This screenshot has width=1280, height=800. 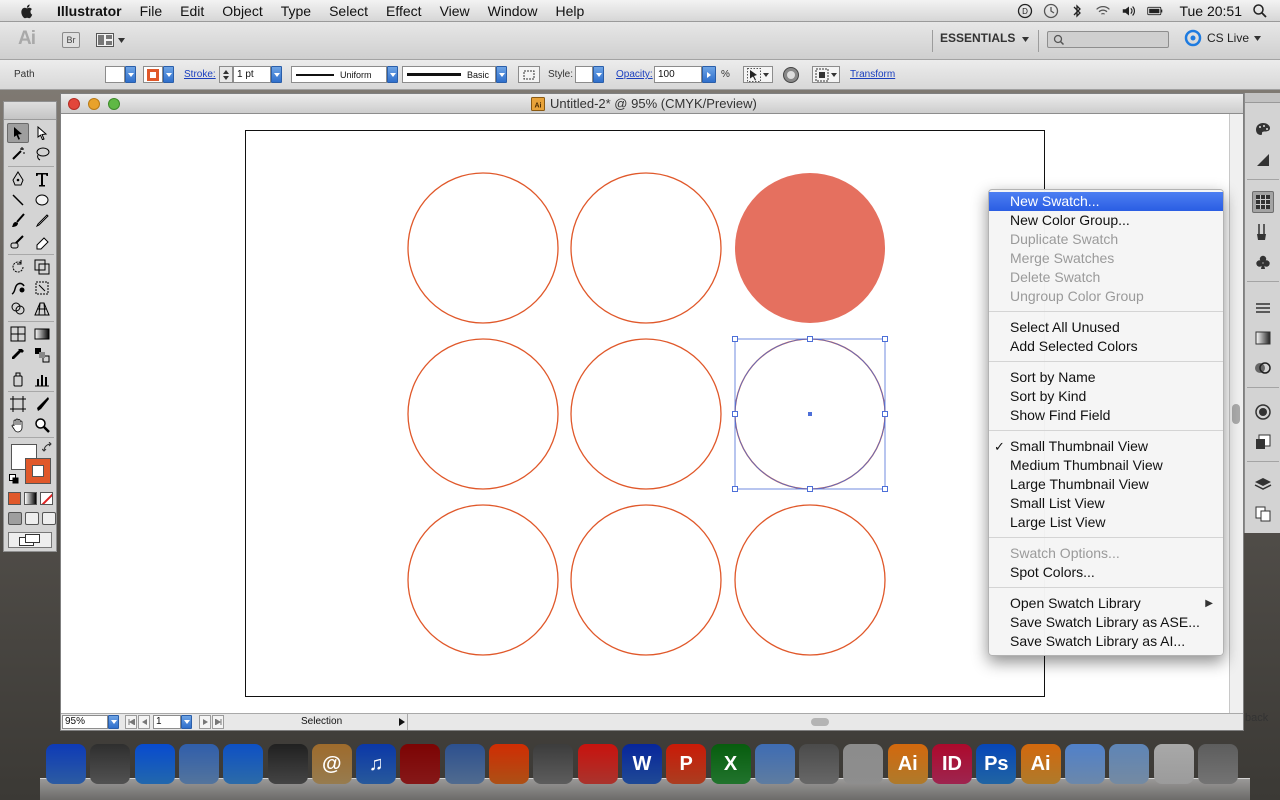 What do you see at coordinates (641, 764) in the screenshot?
I see `dock-app-word: W` at bounding box center [641, 764].